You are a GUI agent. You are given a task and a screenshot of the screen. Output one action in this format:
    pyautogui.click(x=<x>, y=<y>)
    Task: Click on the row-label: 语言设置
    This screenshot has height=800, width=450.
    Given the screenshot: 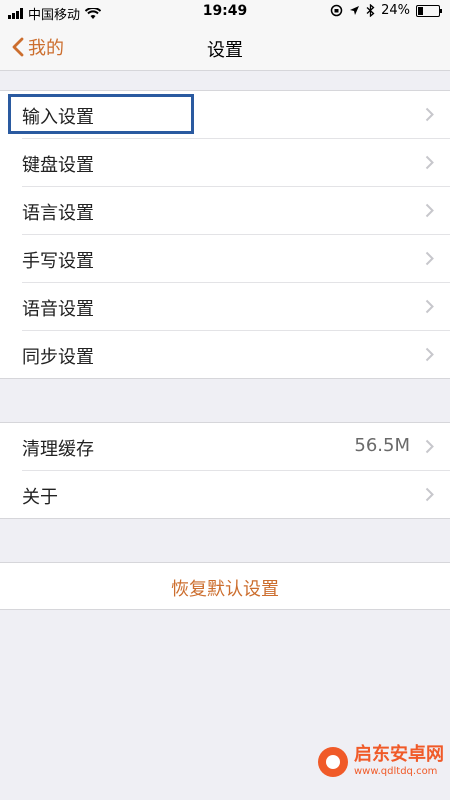 What is the action you would take?
    pyautogui.click(x=58, y=213)
    